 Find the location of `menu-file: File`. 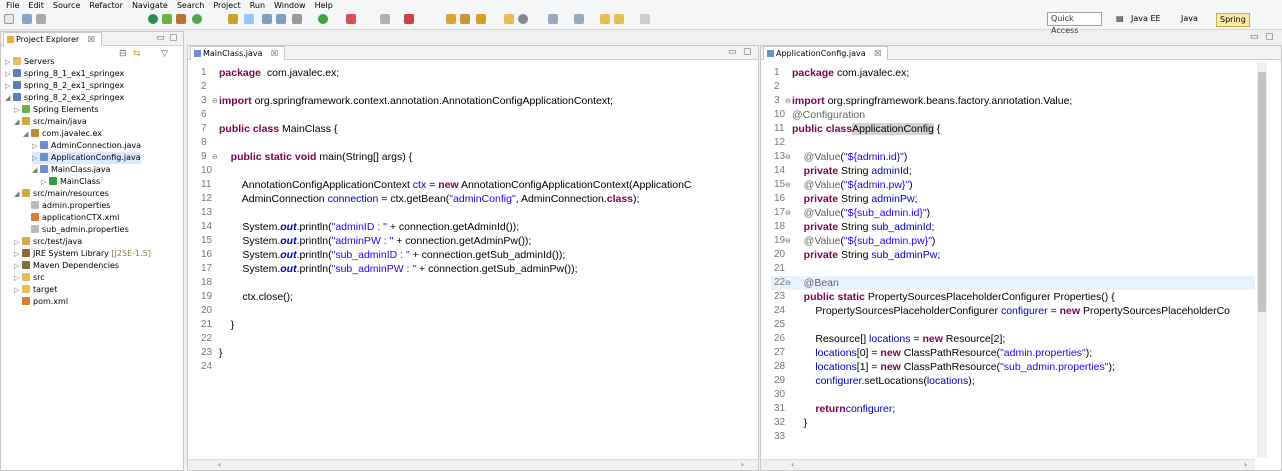

menu-file: File is located at coordinates (12, 5).